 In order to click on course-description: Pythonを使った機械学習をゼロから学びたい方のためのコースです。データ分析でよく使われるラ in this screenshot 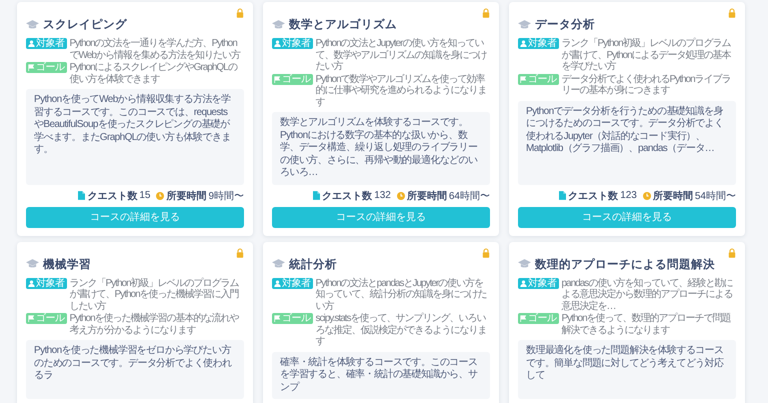, I will do `click(133, 363)`.